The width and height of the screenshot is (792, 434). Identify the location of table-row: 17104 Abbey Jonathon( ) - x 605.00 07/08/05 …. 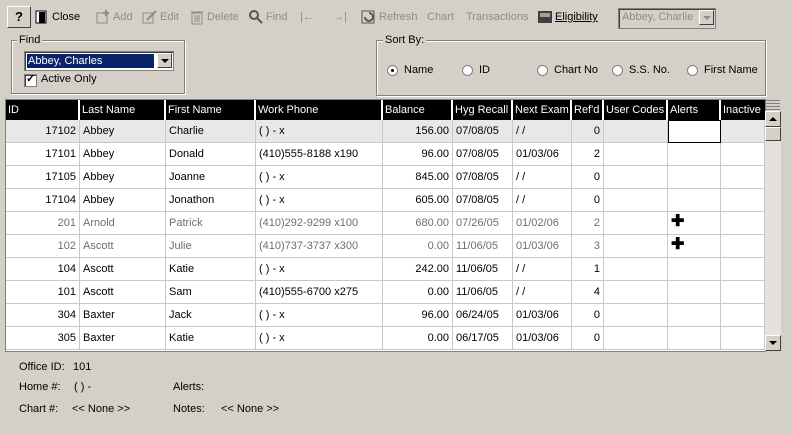
(385, 200).